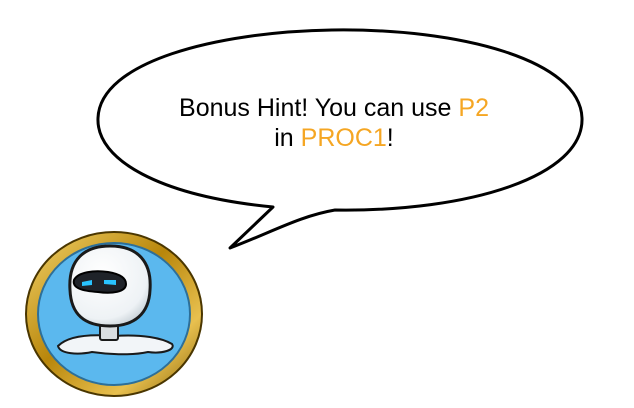 This screenshot has height=408, width=634. Describe the element at coordinates (287, 138) in the screenshot. I see `hint-line-2-text: in` at that location.